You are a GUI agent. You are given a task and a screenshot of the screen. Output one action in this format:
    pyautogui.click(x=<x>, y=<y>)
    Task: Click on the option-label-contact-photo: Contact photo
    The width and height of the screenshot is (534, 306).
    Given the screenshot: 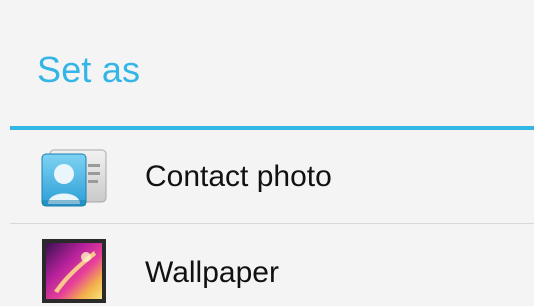 What is the action you would take?
    pyautogui.click(x=238, y=176)
    